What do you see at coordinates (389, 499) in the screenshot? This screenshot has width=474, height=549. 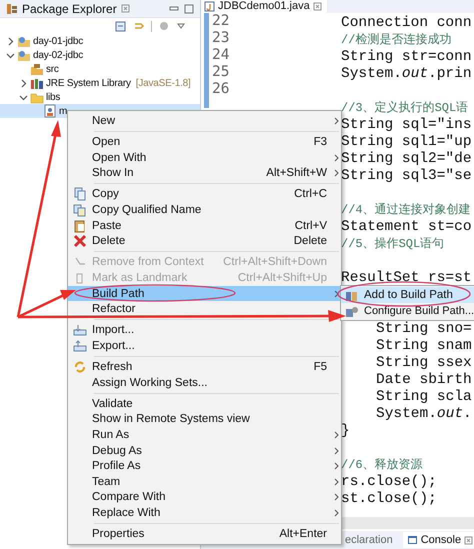 I see `code-line: st.close();` at bounding box center [389, 499].